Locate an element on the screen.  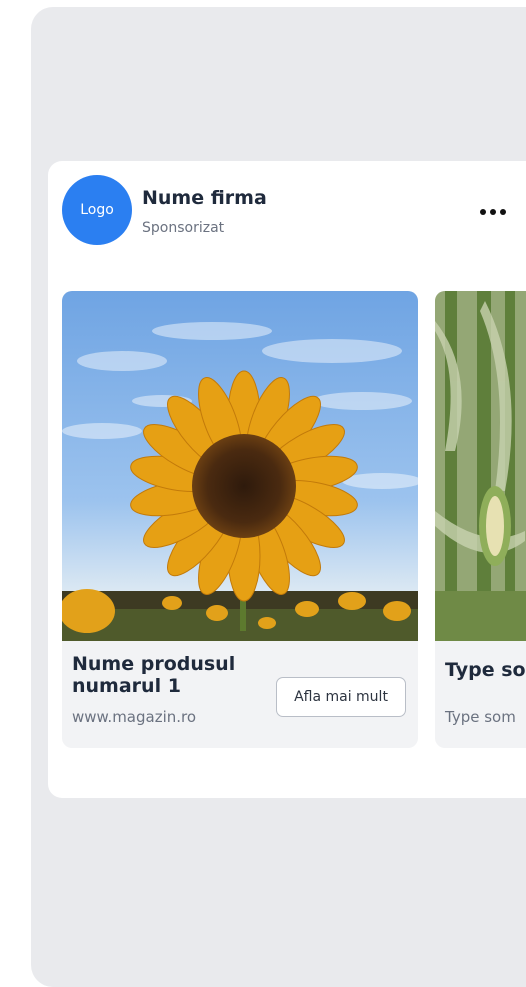
product-url: Type som is located at coordinates (480, 717).